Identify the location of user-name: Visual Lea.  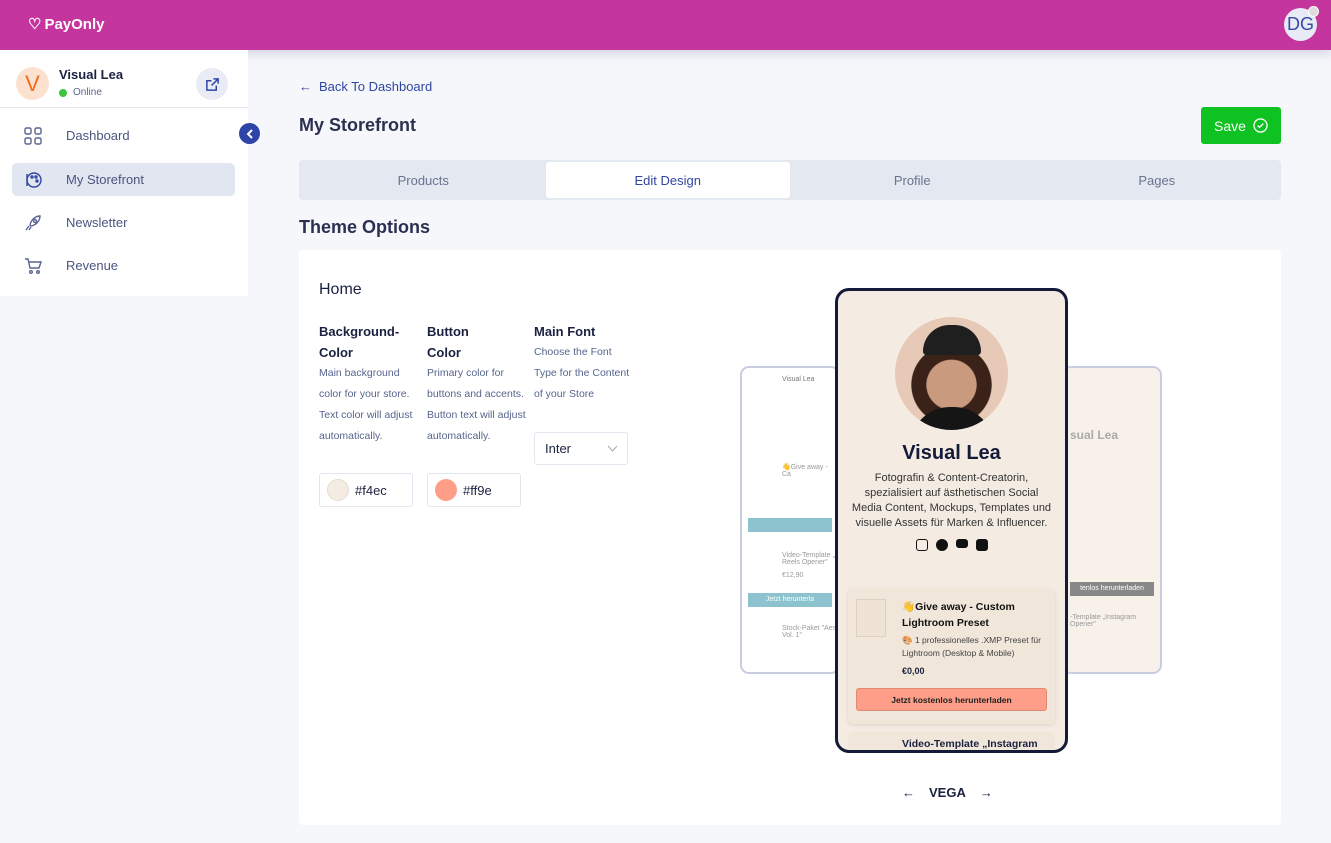
(91, 74).